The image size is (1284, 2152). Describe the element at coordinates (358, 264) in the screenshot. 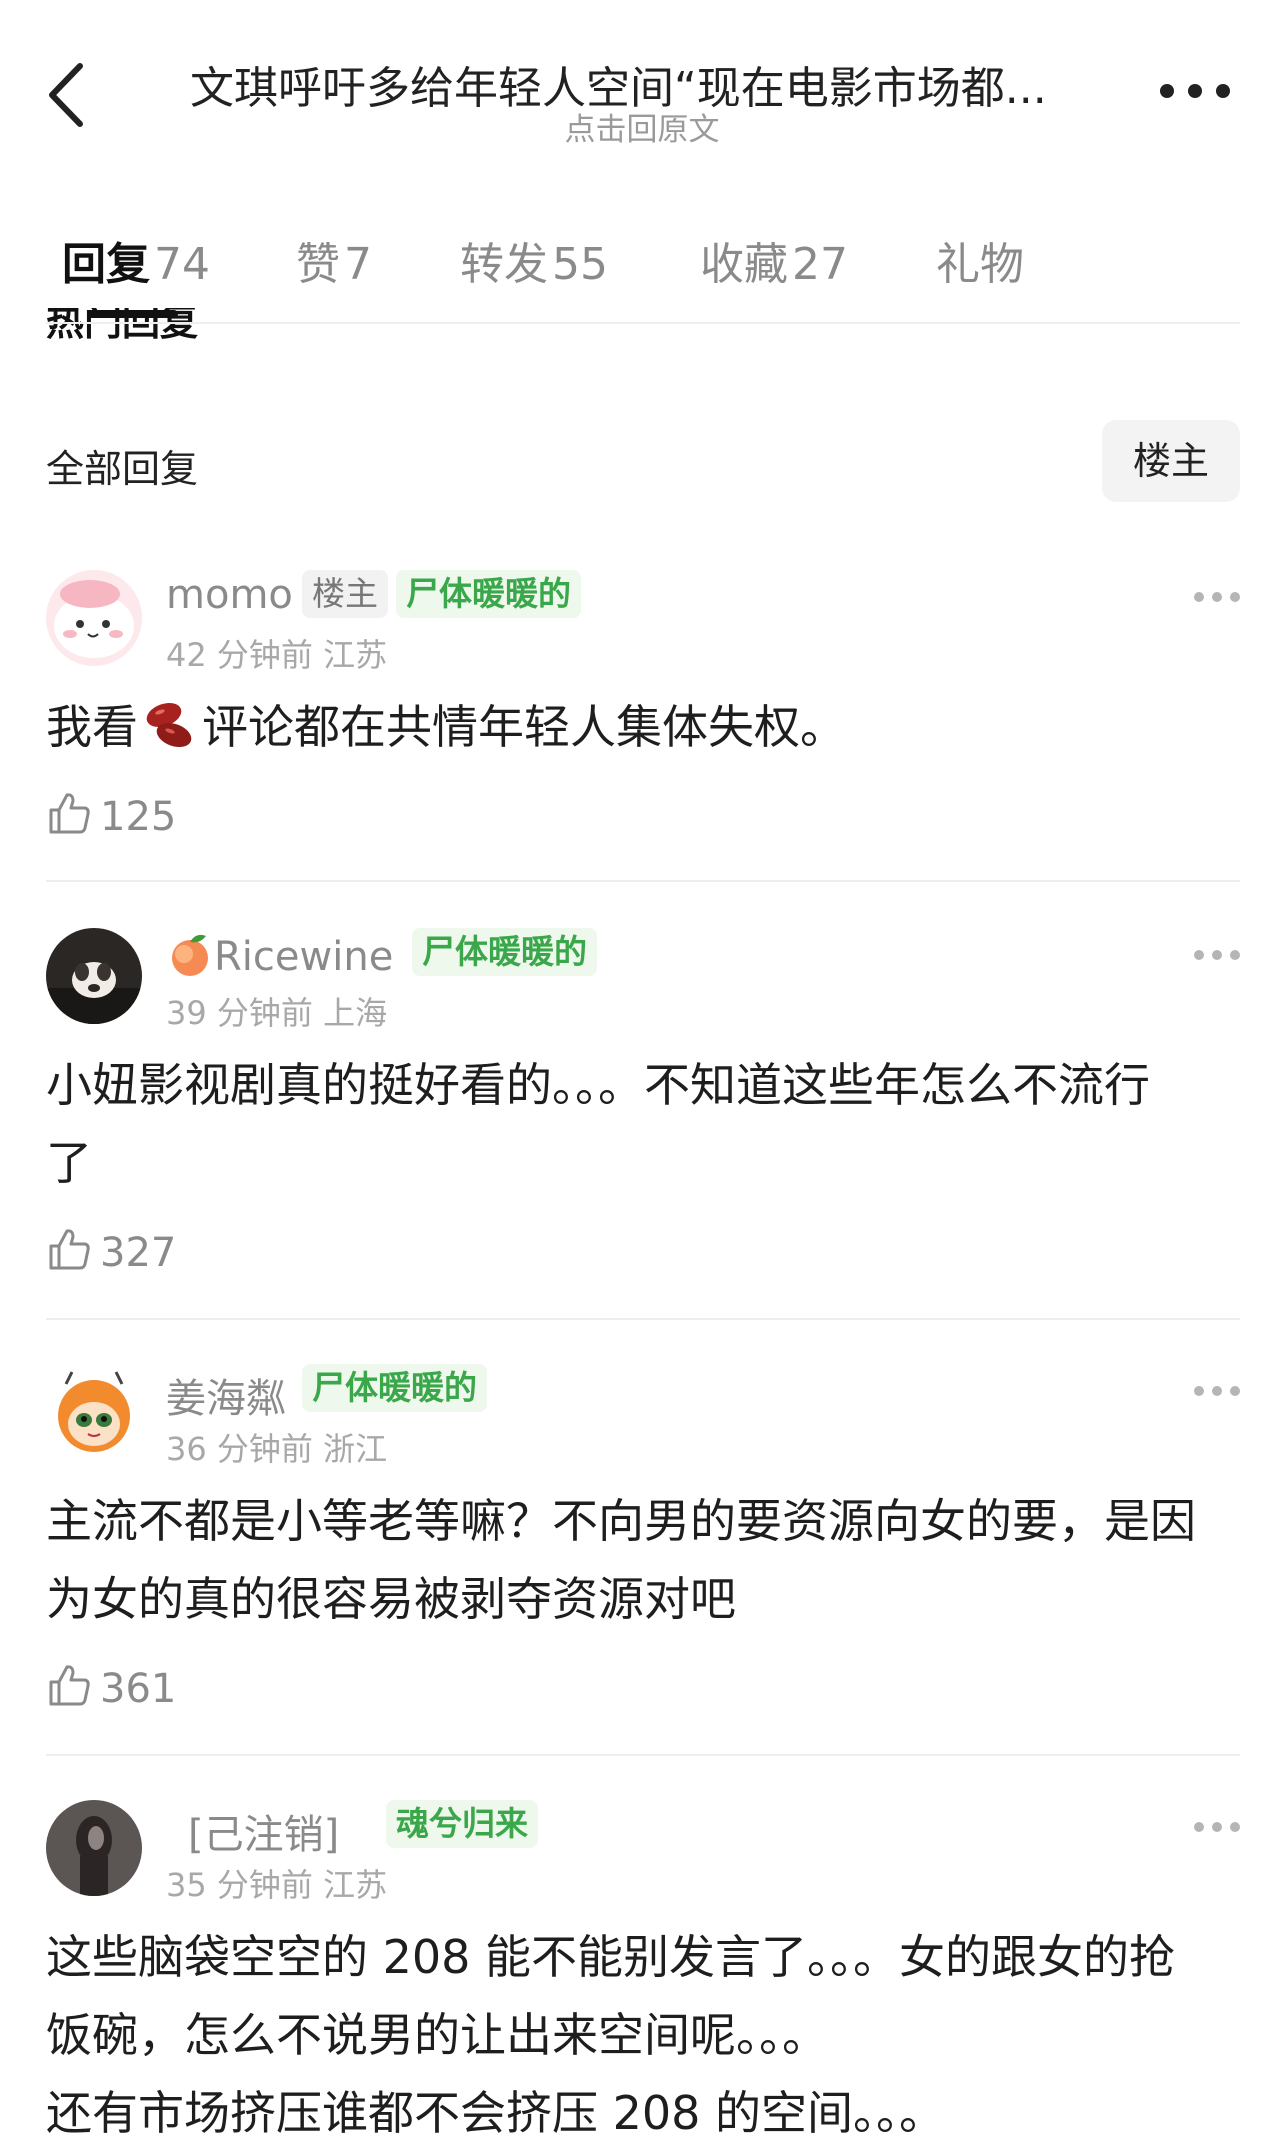

I see `tab-count: 7` at that location.